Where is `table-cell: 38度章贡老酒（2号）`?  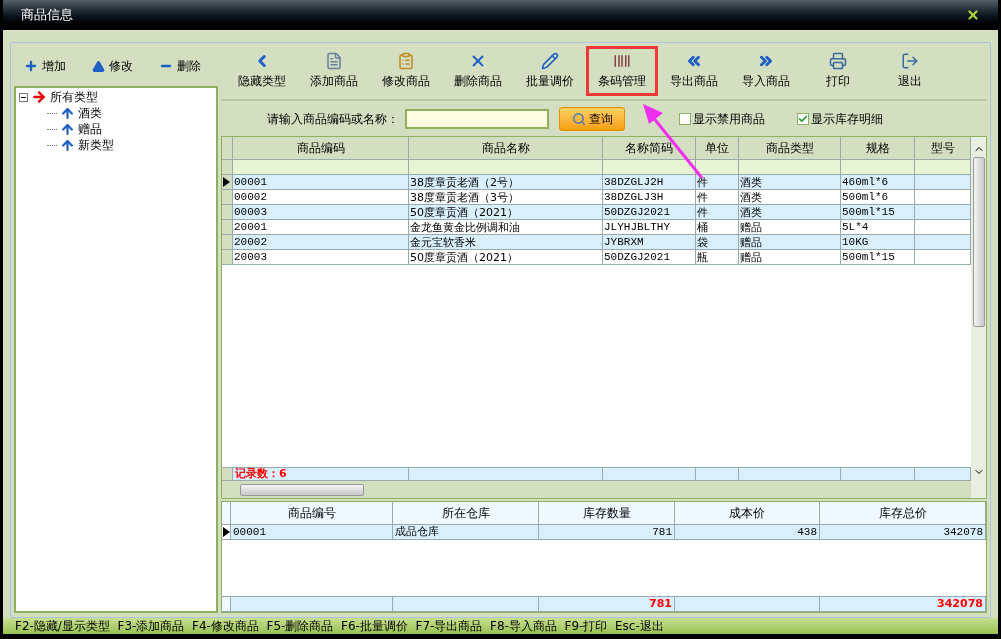 table-cell: 38度章贡老酒（2号） is located at coordinates (506, 182).